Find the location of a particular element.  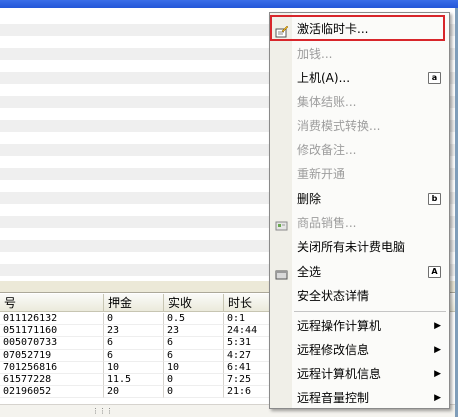

menu-item-label: 远程音量控制 is located at coordinates (333, 398).